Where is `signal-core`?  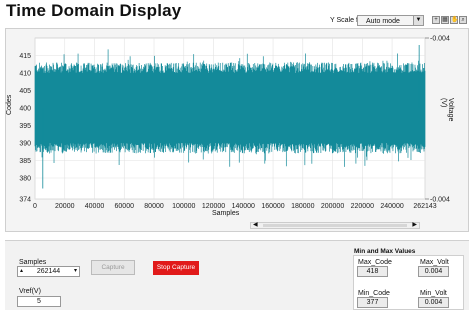
signal-core is located at coordinates (230, 108).